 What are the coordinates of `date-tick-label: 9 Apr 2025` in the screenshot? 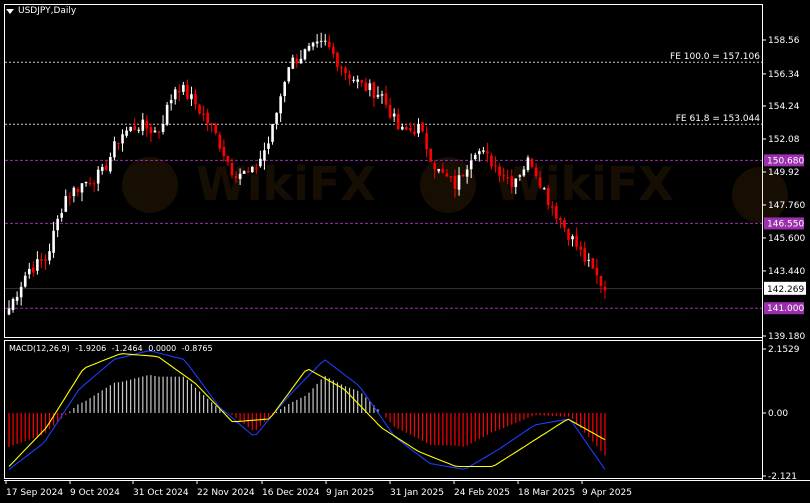 It's located at (607, 493).